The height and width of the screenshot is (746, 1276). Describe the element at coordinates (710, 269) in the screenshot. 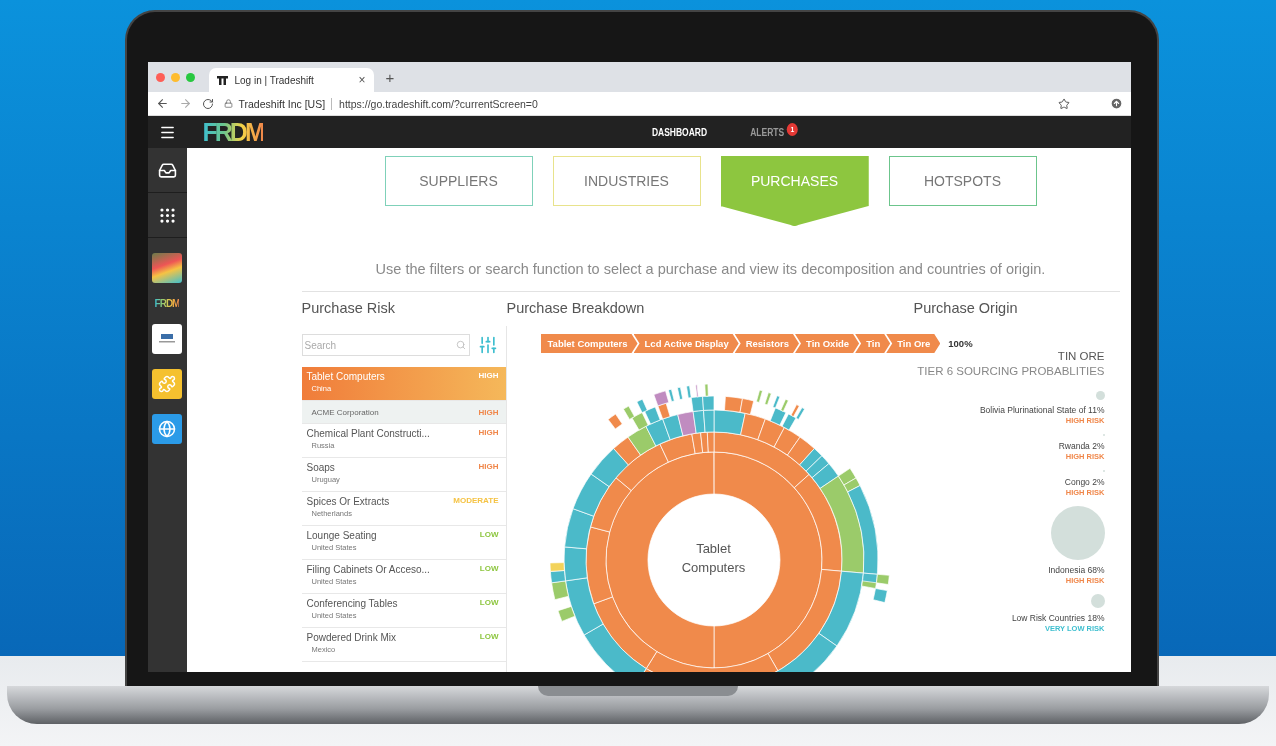

I see `instructions-text: Use the filters or search function to select a purchase and view its decomposition and countries of origin.` at that location.